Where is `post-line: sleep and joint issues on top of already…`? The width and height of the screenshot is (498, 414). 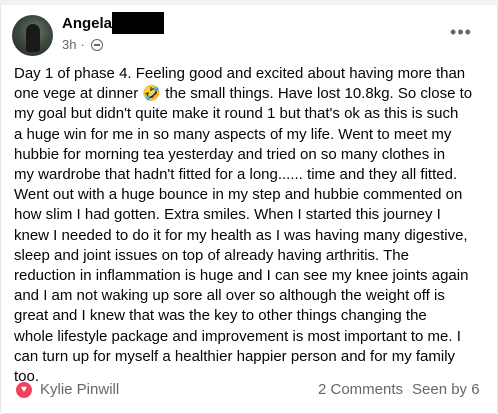 post-line: sleep and joint issues on top of already… is located at coordinates (211, 255).